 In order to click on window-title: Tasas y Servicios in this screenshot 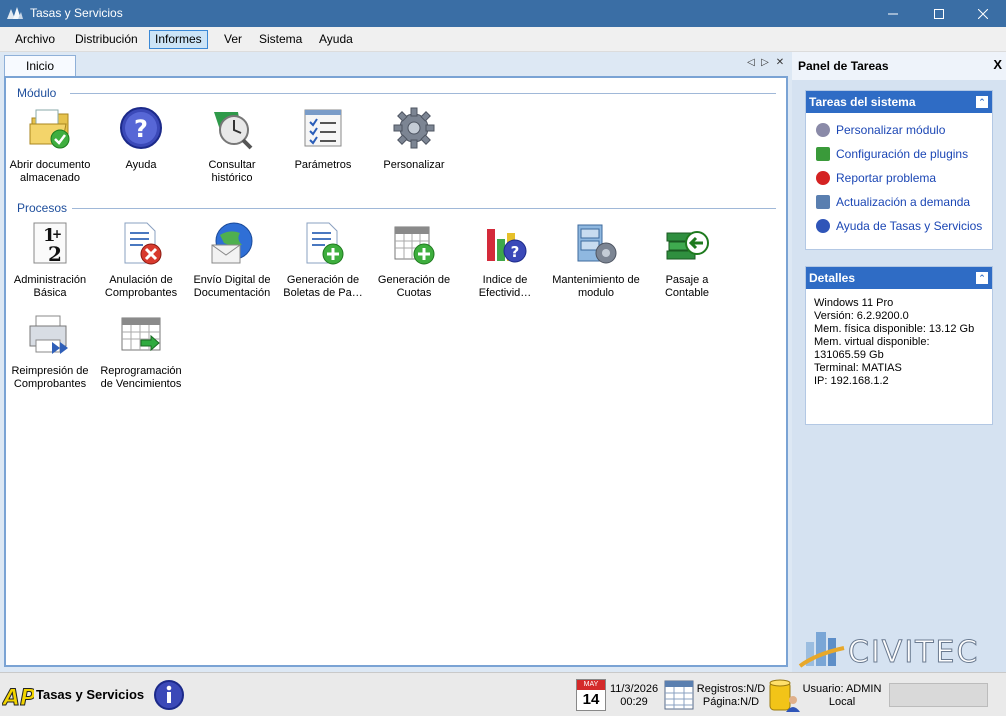, I will do `click(76, 13)`.